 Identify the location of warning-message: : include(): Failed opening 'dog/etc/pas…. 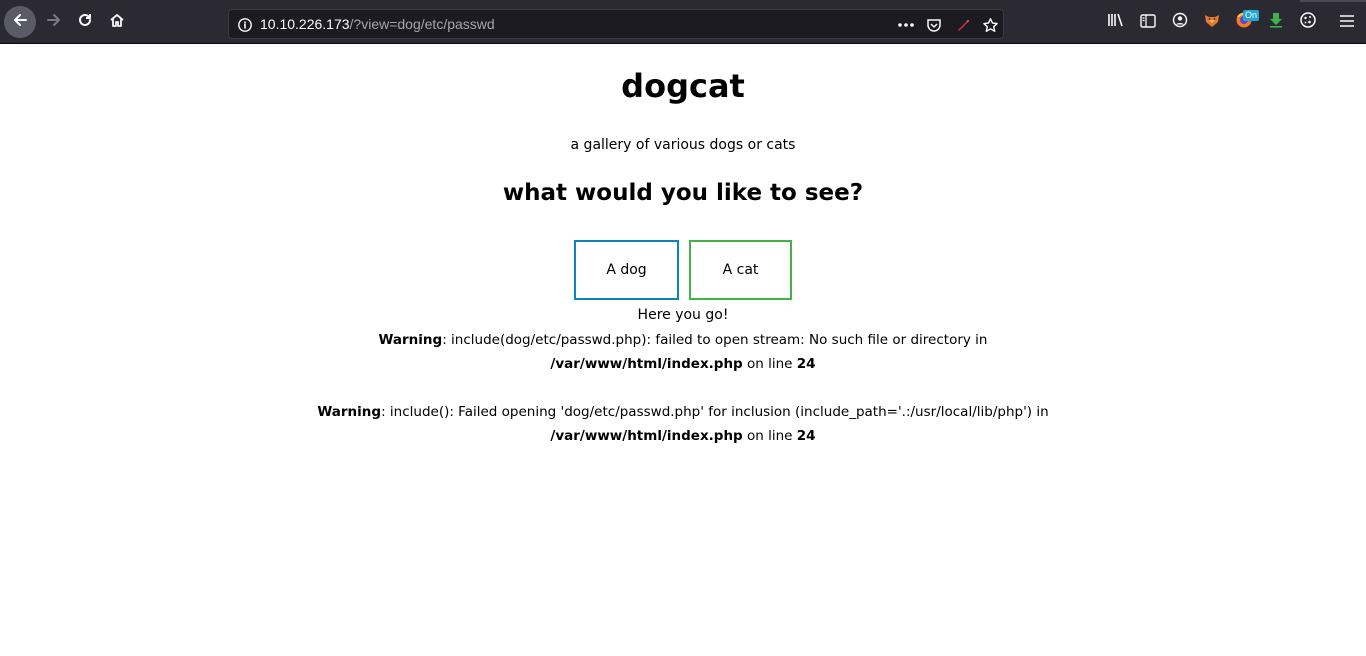
(715, 412).